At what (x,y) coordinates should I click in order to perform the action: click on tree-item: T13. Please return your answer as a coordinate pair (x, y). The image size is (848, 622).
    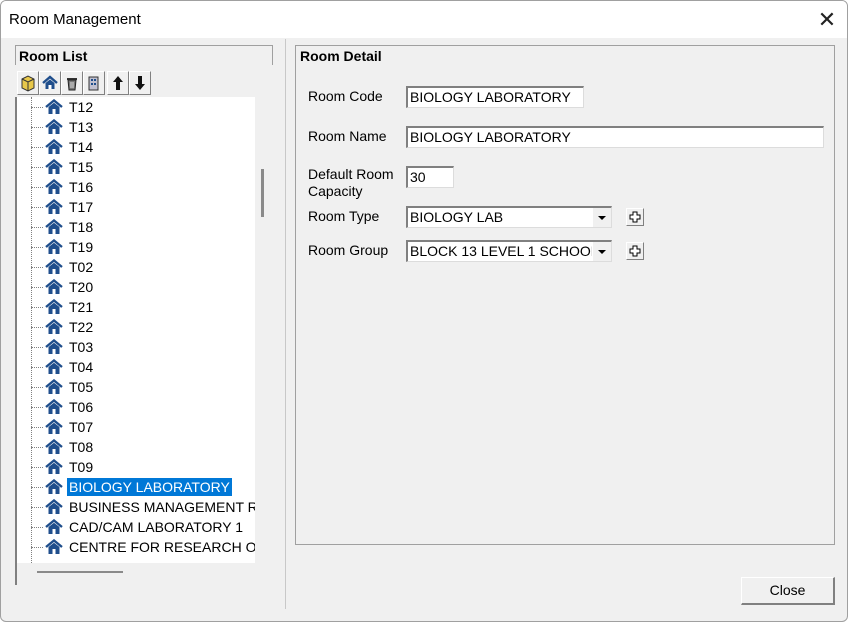
    Looking at the image, I should click on (136, 127).